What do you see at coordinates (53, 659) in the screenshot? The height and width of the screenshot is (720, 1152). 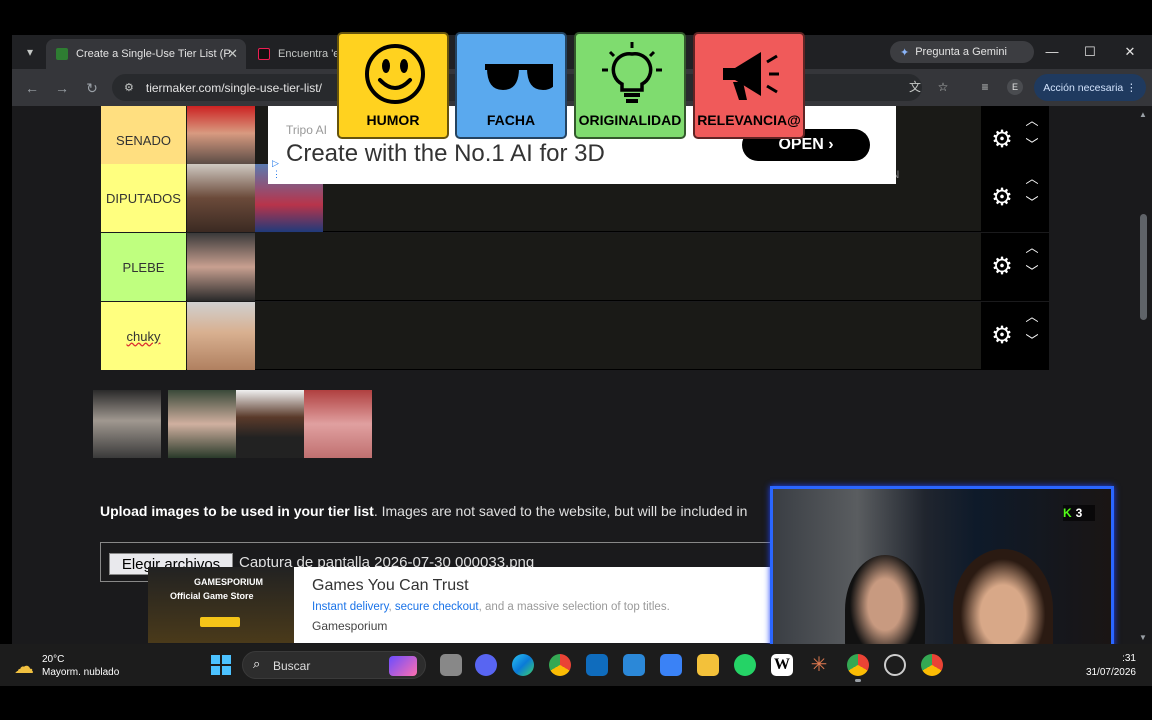 I see `temperature: 20°C` at bounding box center [53, 659].